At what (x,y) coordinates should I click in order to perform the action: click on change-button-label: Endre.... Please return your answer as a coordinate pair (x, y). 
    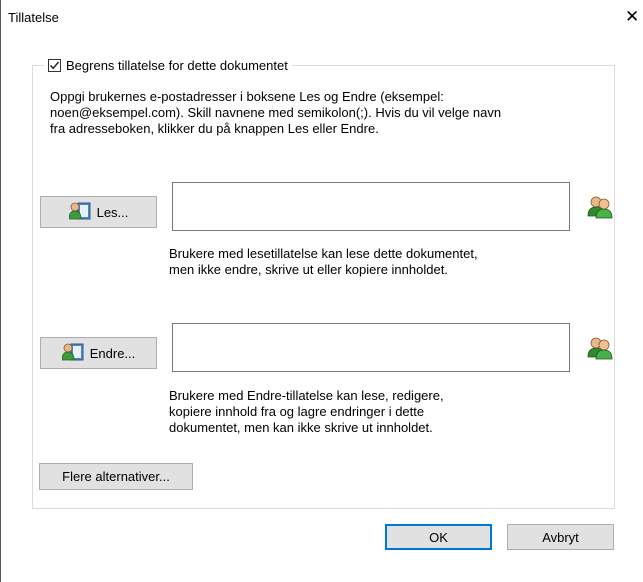
    Looking at the image, I should click on (112, 353).